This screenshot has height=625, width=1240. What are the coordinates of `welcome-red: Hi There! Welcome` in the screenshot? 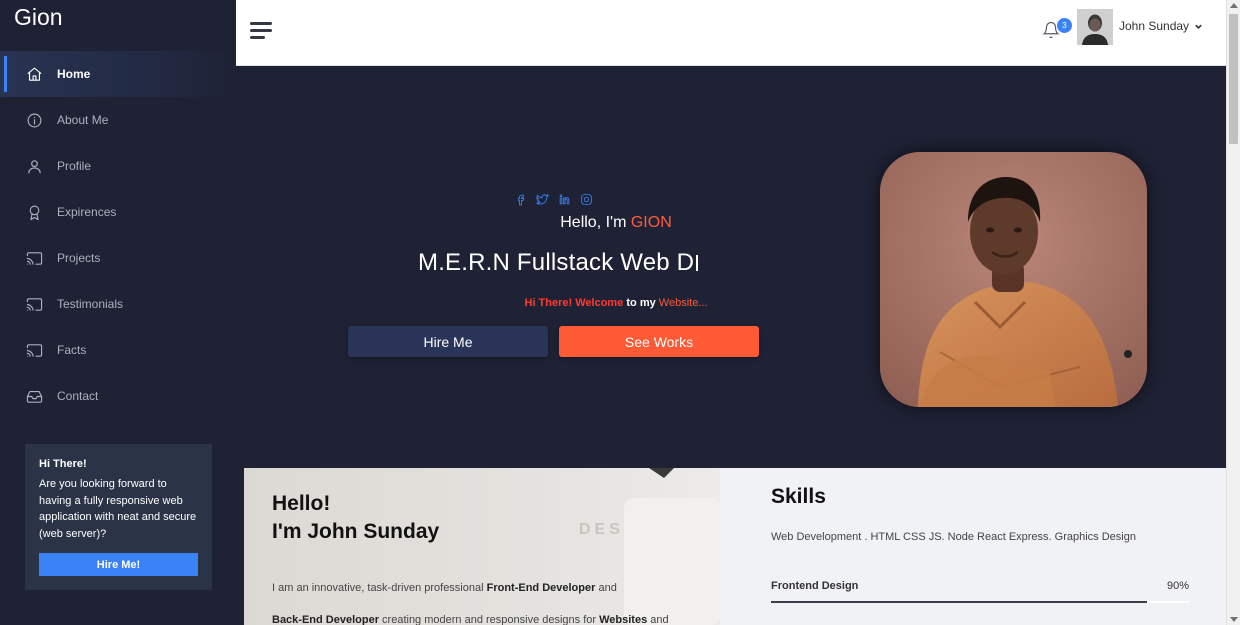 It's located at (574, 303).